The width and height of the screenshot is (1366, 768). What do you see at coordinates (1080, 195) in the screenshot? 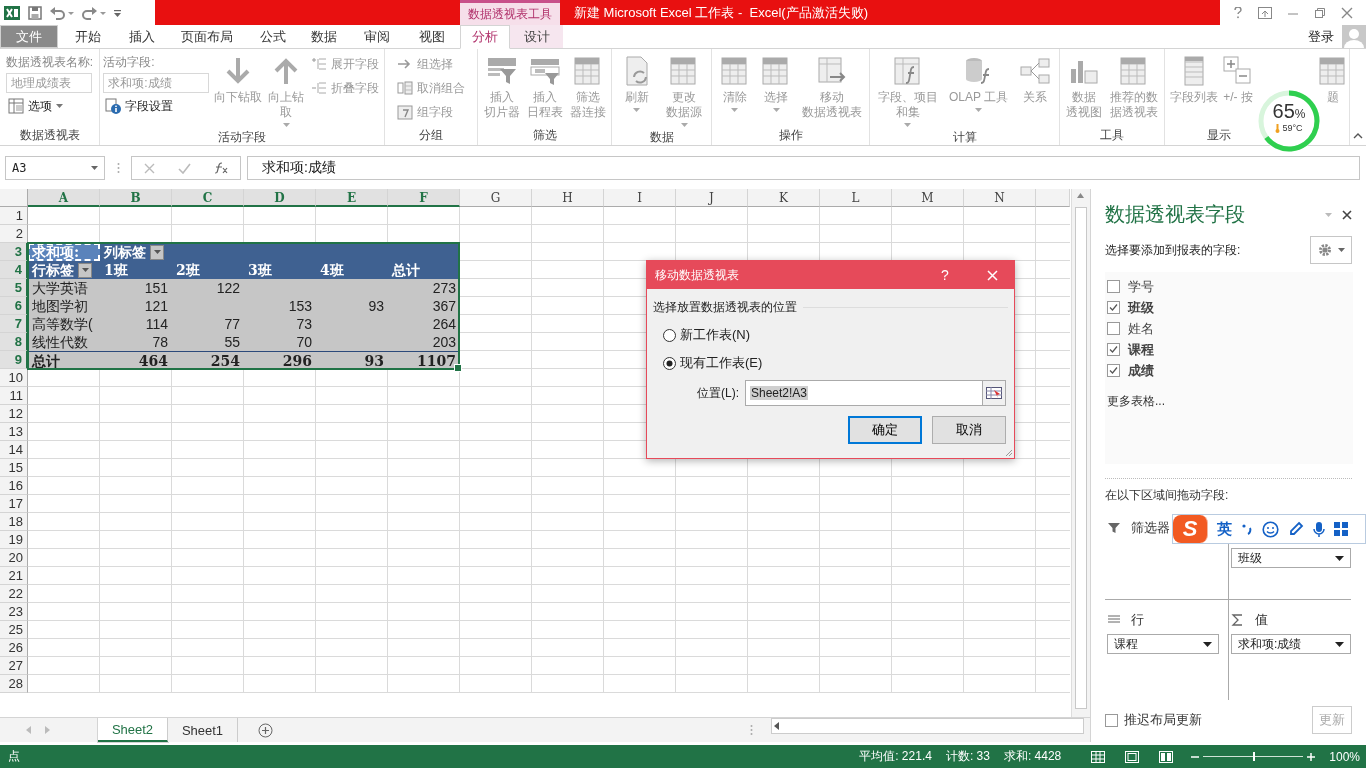
I see `scroll-up-icon` at bounding box center [1080, 195].